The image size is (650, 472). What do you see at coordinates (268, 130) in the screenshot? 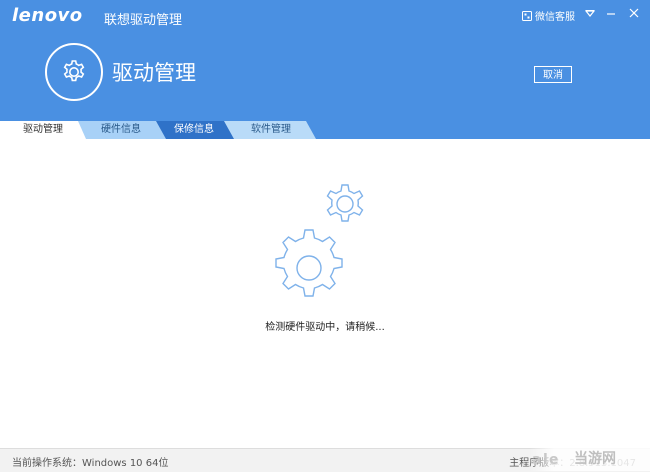
I see `tab-software-management: 软件管理` at bounding box center [268, 130].